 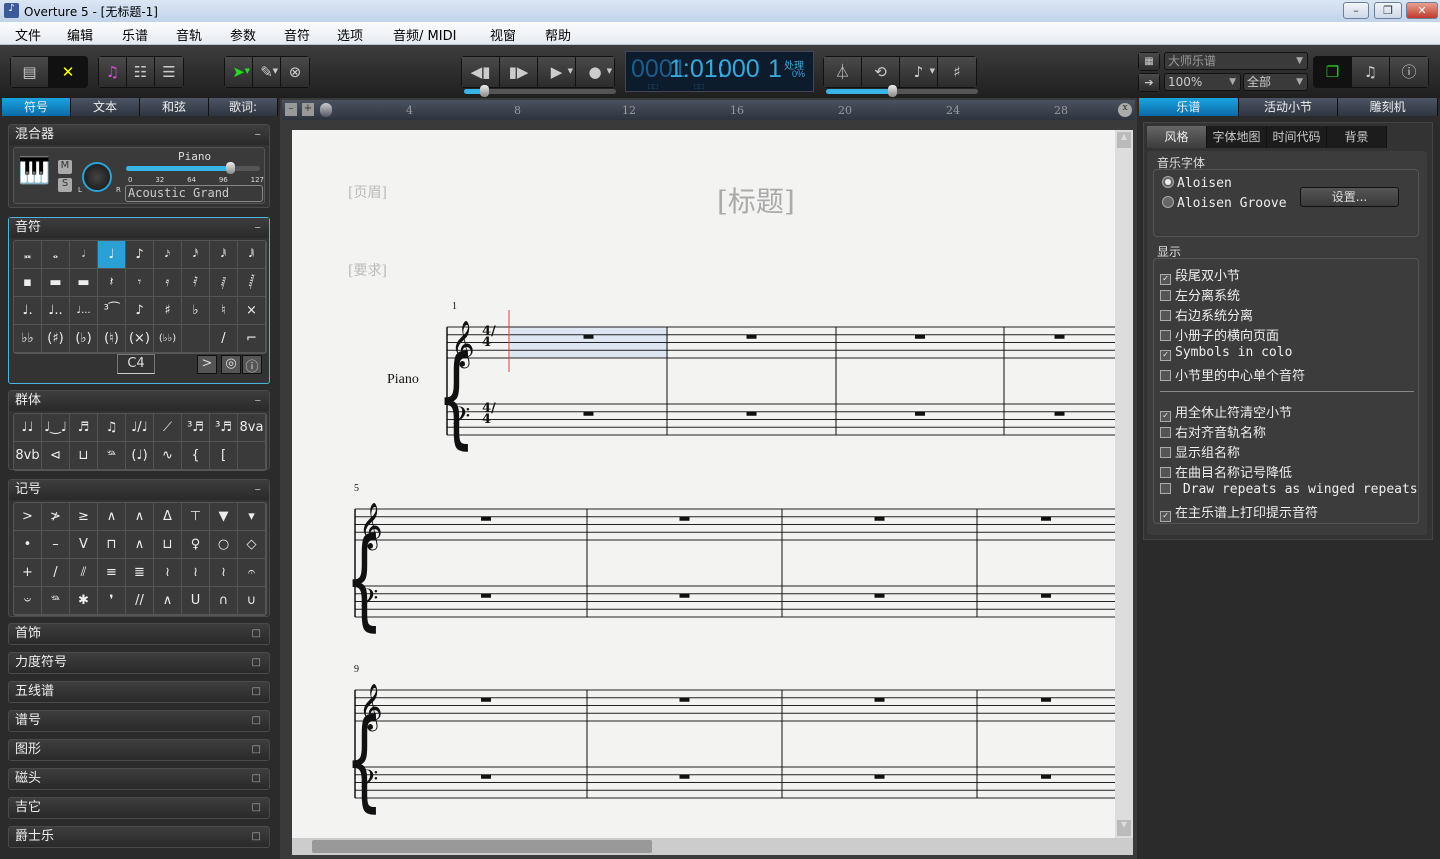 I want to click on loop-icon: ⟲, so click(x=881, y=72).